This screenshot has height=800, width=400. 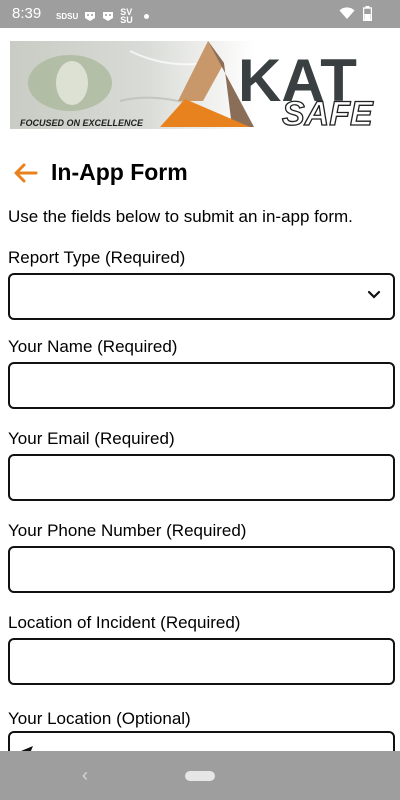 I want to click on banner-tagline: FOCUSED ON EXCELLENCE, so click(x=82, y=123).